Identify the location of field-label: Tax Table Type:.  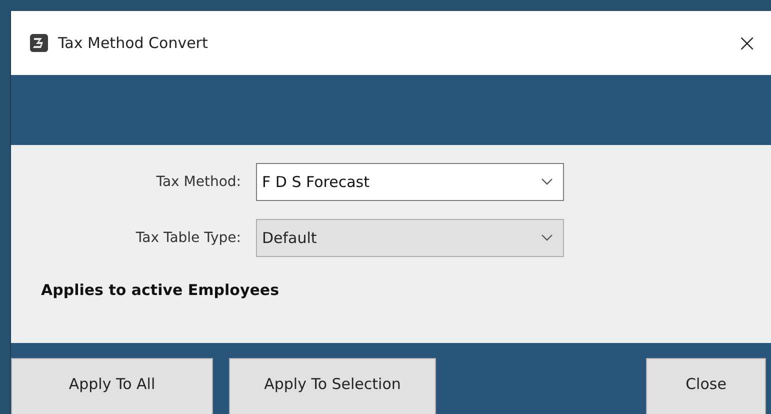
(188, 238).